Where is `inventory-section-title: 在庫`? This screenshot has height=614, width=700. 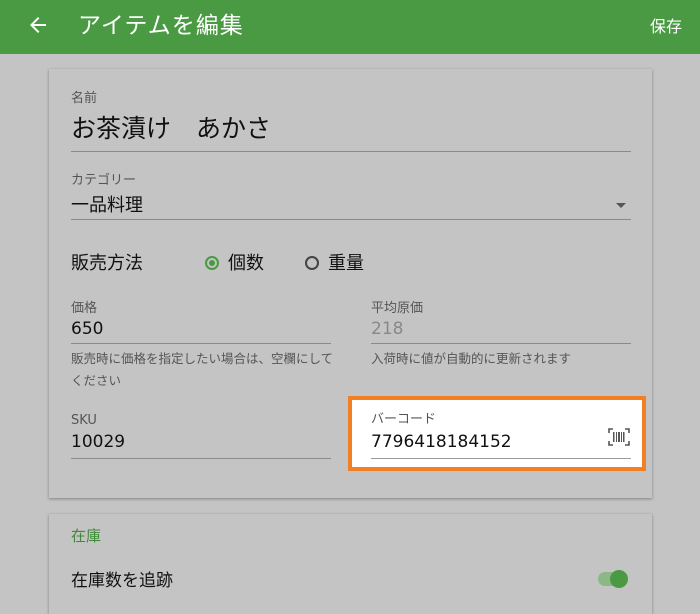
inventory-section-title: 在庫 is located at coordinates (86, 536).